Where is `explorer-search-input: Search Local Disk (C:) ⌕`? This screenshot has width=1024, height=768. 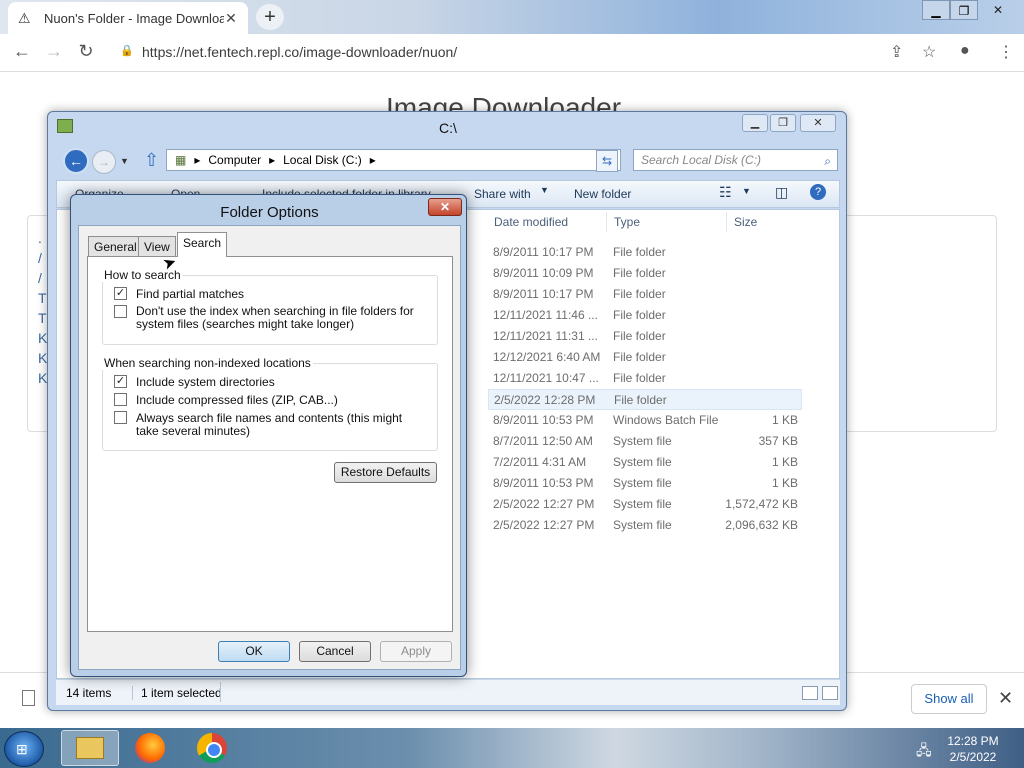 explorer-search-input: Search Local Disk (C:) ⌕ is located at coordinates (735, 160).